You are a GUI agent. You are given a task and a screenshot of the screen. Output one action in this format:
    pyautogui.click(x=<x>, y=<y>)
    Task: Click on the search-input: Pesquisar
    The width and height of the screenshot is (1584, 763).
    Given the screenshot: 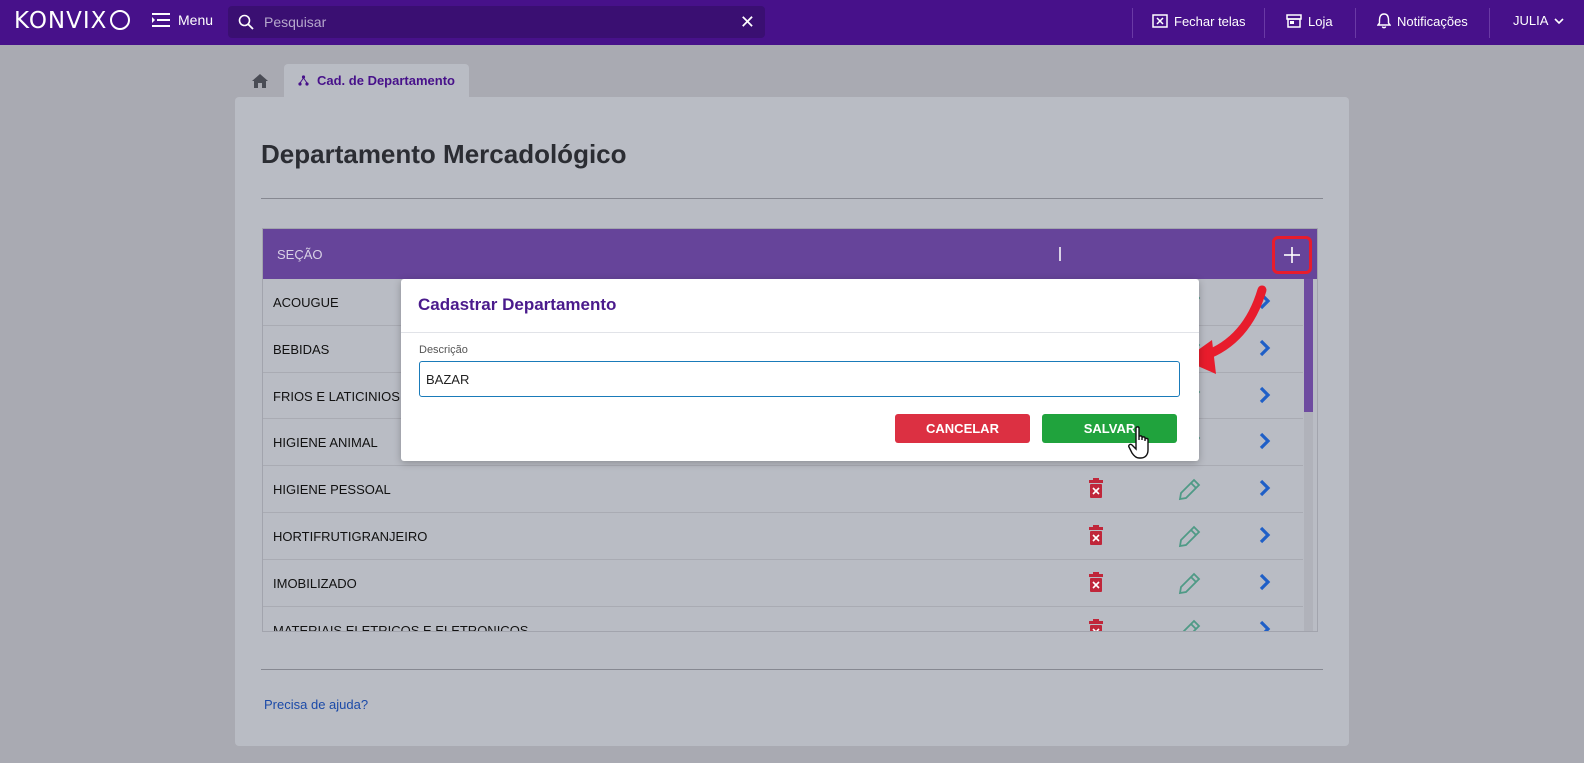 What is the action you would take?
    pyautogui.click(x=295, y=22)
    